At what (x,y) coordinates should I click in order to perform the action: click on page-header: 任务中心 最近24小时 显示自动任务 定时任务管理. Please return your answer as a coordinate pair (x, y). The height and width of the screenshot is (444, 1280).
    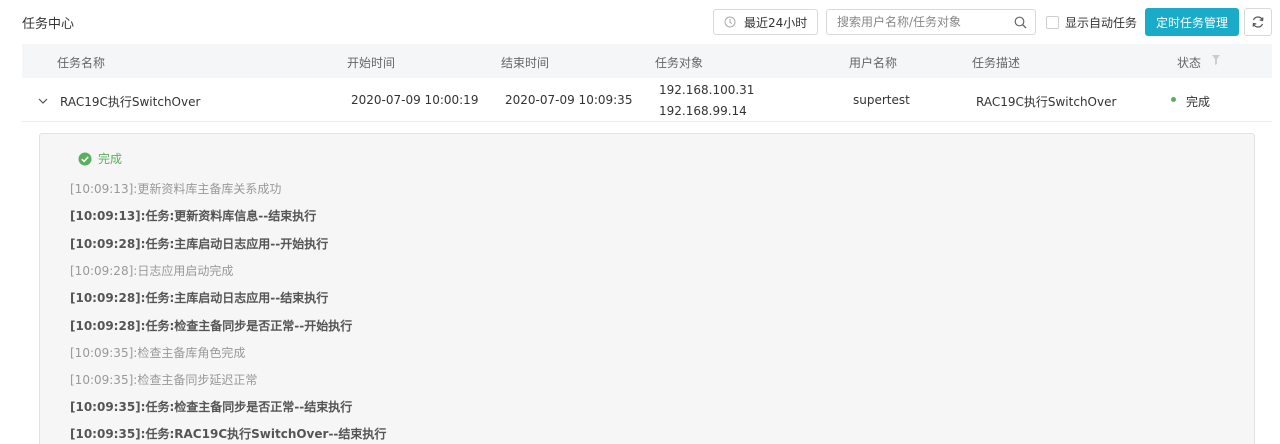
    Looking at the image, I should click on (640, 22).